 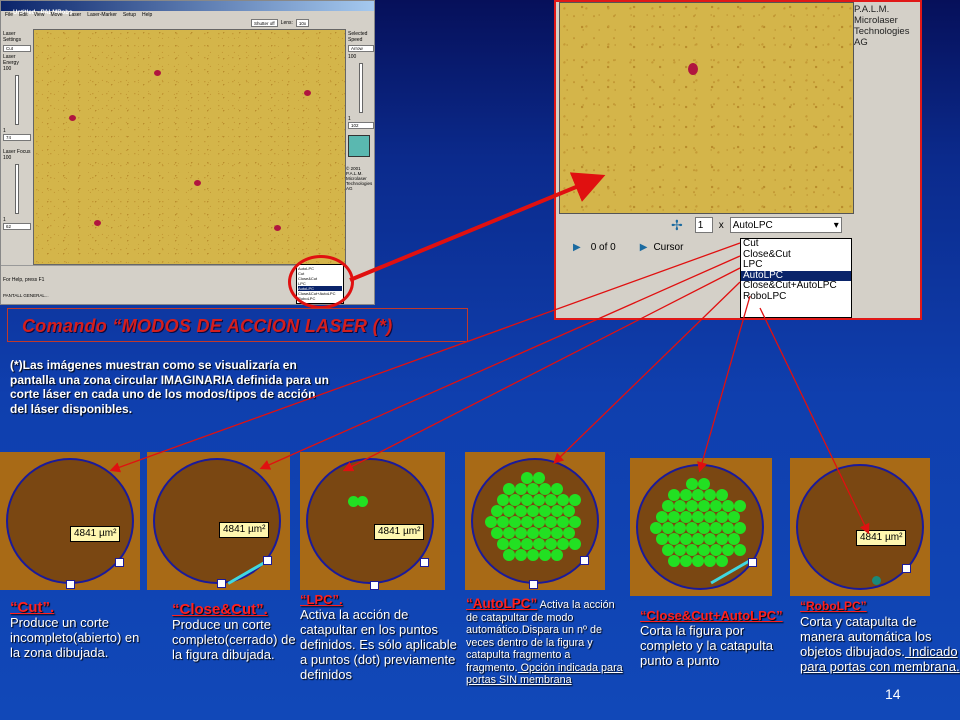 I want to click on microscope-image, so click(x=189, y=147).